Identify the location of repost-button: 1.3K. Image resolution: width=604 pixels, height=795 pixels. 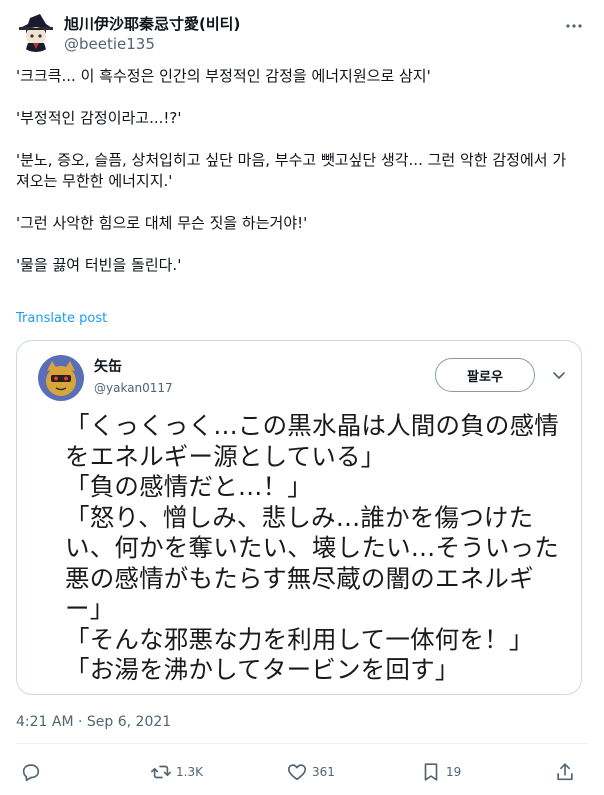
(176, 772).